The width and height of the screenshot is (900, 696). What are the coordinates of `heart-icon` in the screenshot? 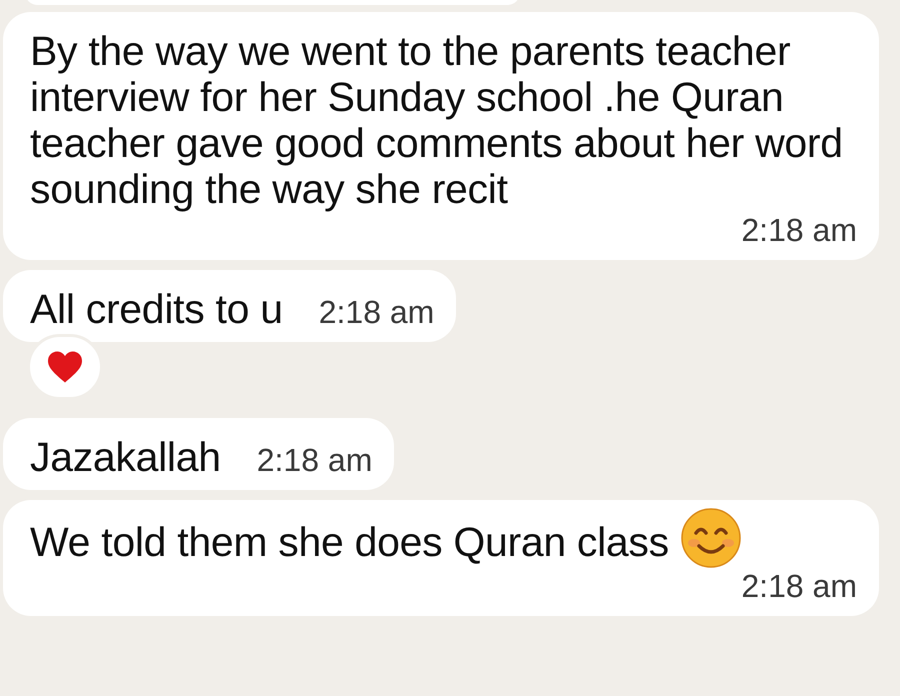 It's located at (65, 367).